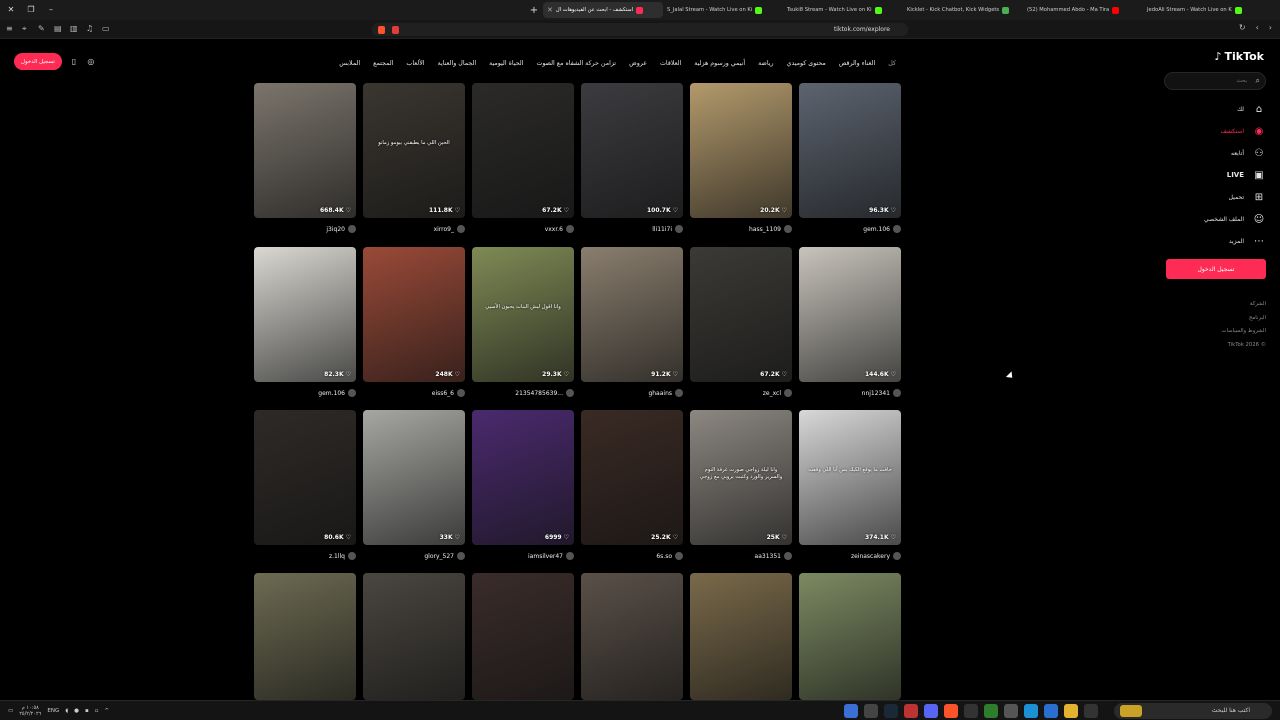 Image resolution: width=1280 pixels, height=720 pixels. Describe the element at coordinates (106, 711) in the screenshot. I see `chevron-up-icon: ^` at that location.